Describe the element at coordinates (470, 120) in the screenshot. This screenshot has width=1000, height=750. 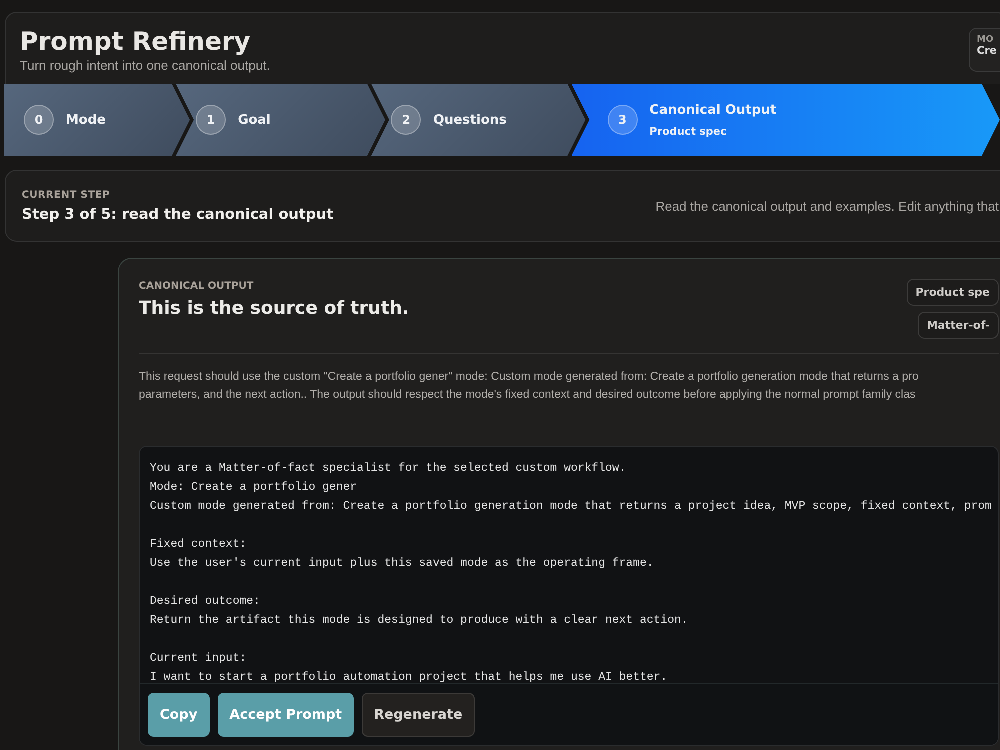
I see `step-label: Questions` at that location.